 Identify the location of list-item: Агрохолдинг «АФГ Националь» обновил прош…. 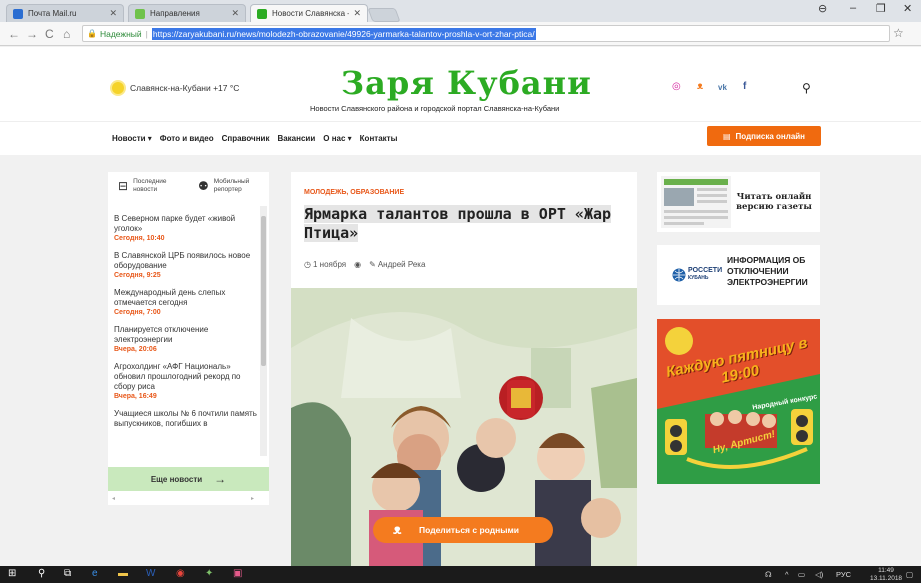
(188, 381).